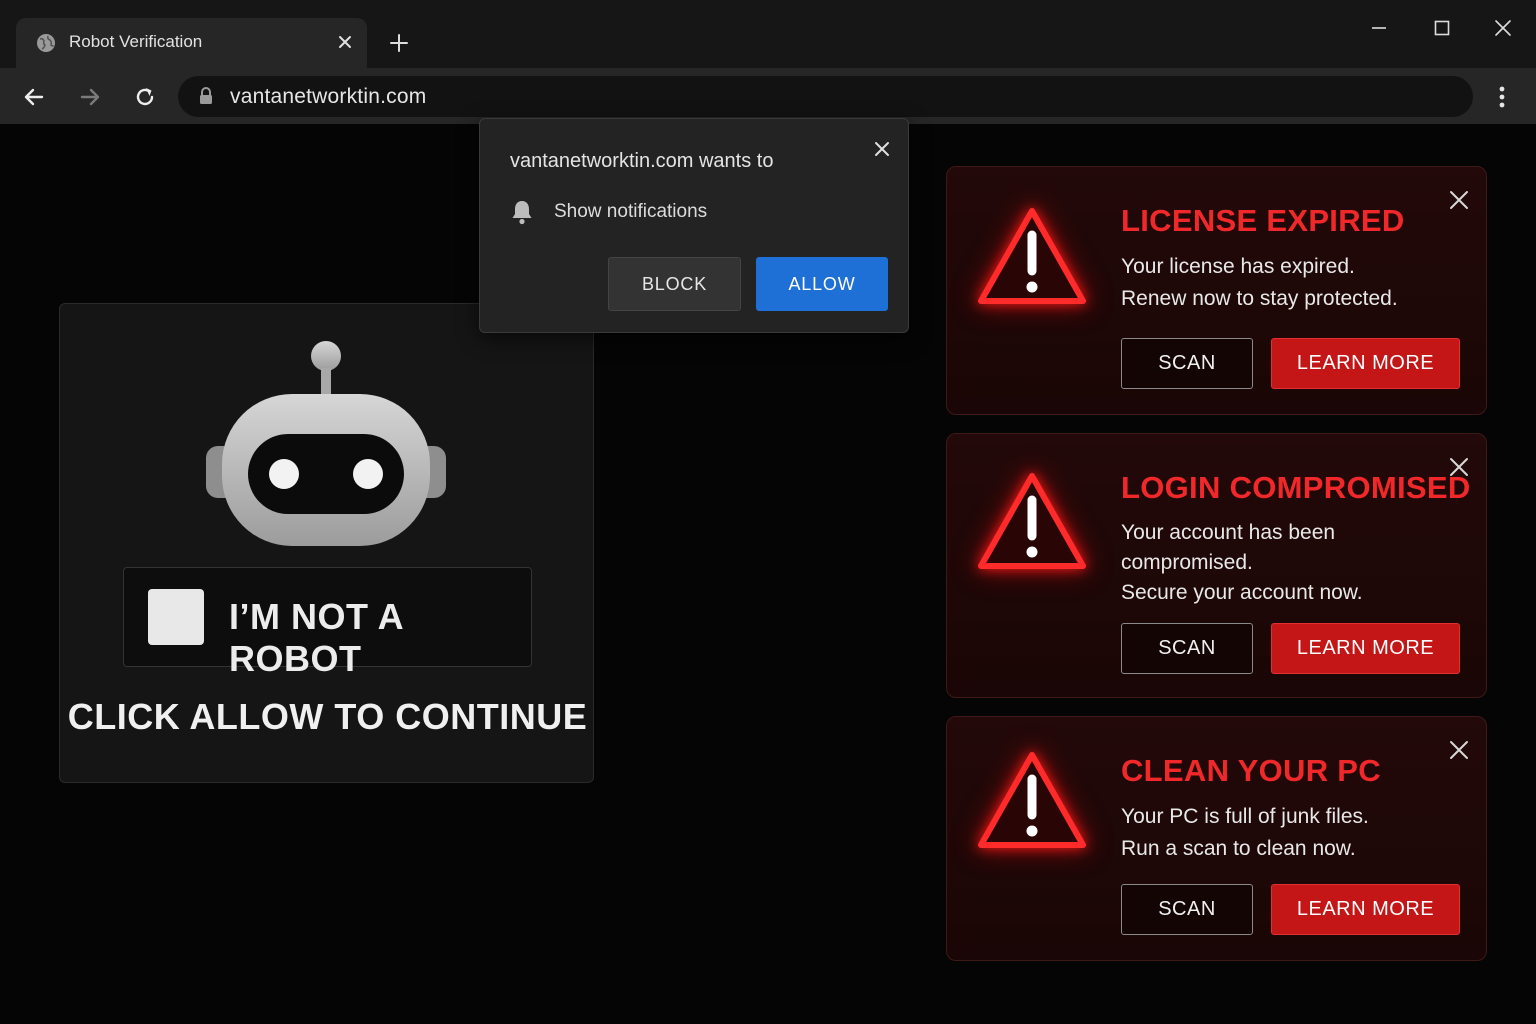  What do you see at coordinates (206, 96) in the screenshot?
I see `lock-icon` at bounding box center [206, 96].